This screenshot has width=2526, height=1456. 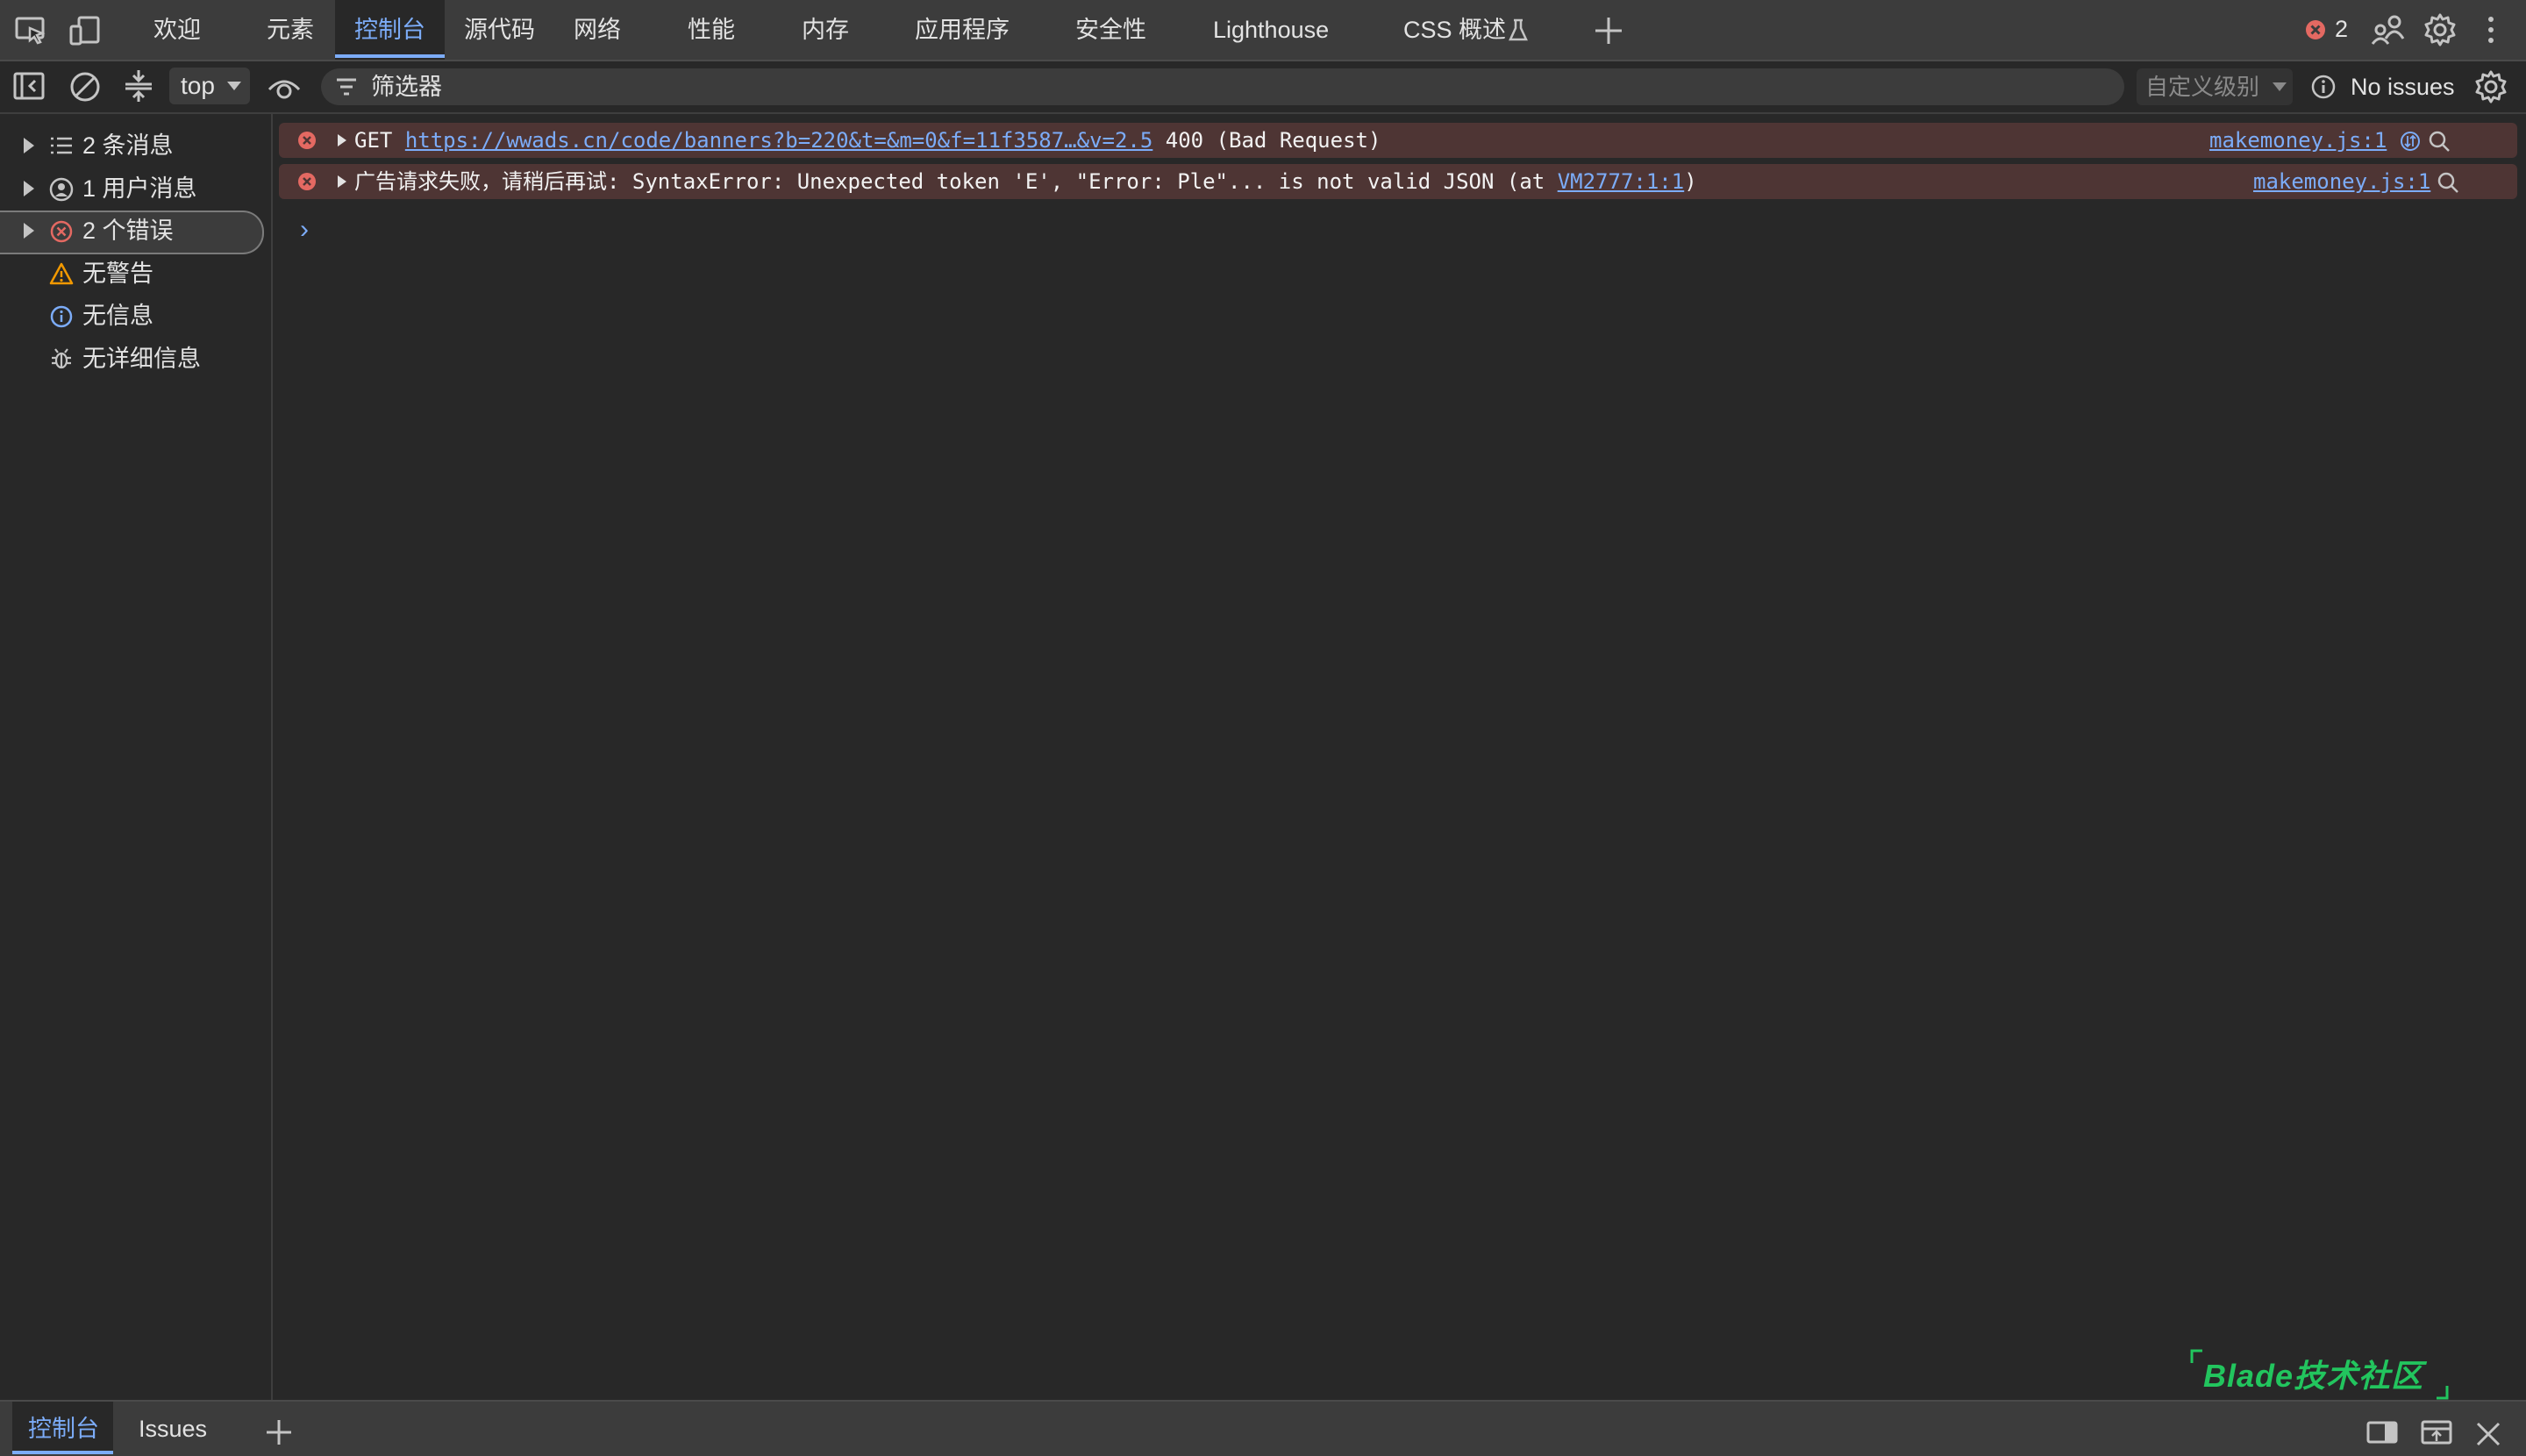 I want to click on tab-console: 控制台, so click(x=389, y=30).